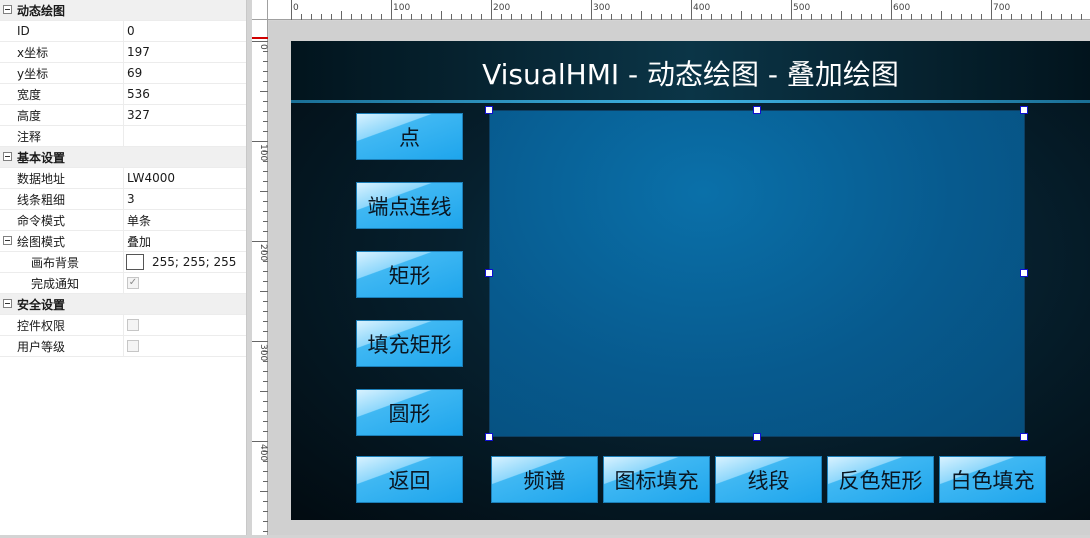 This screenshot has width=1090, height=538. What do you see at coordinates (123, 325) in the screenshot?
I see `prop-row-control-permission: 控件权限` at bounding box center [123, 325].